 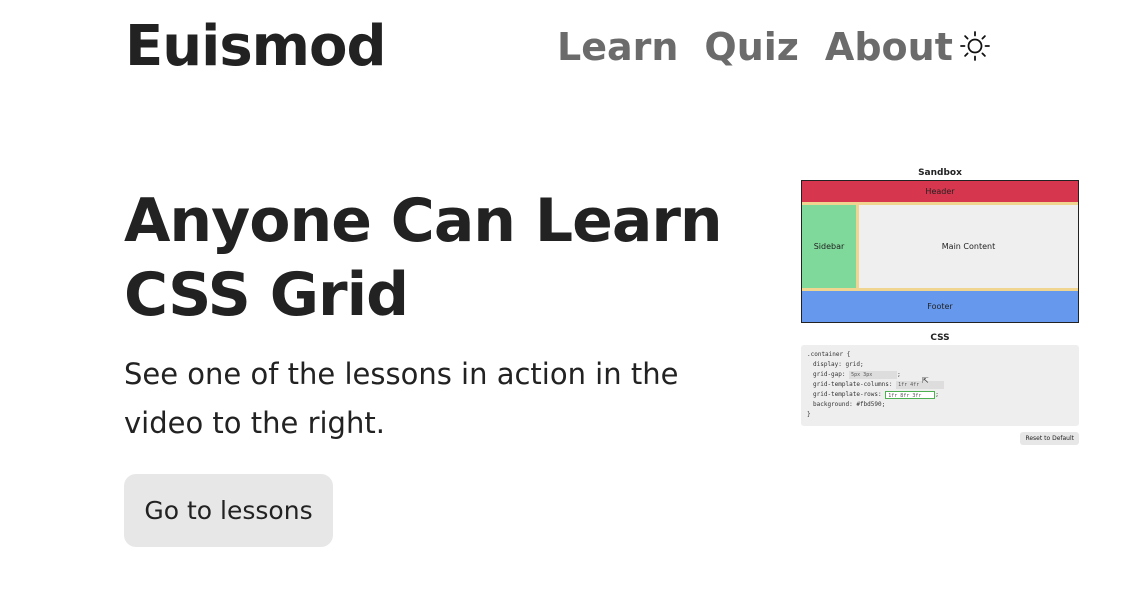 What do you see at coordinates (889, 47) in the screenshot?
I see `nav-about: About` at bounding box center [889, 47].